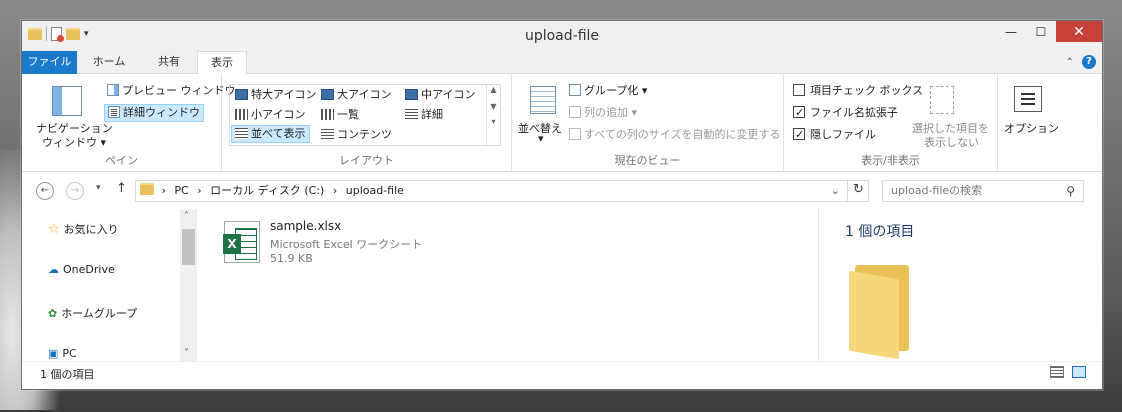 This screenshot has width=1122, height=412. Describe the element at coordinates (169, 62) in the screenshot. I see `tab-share: 共有` at that location.